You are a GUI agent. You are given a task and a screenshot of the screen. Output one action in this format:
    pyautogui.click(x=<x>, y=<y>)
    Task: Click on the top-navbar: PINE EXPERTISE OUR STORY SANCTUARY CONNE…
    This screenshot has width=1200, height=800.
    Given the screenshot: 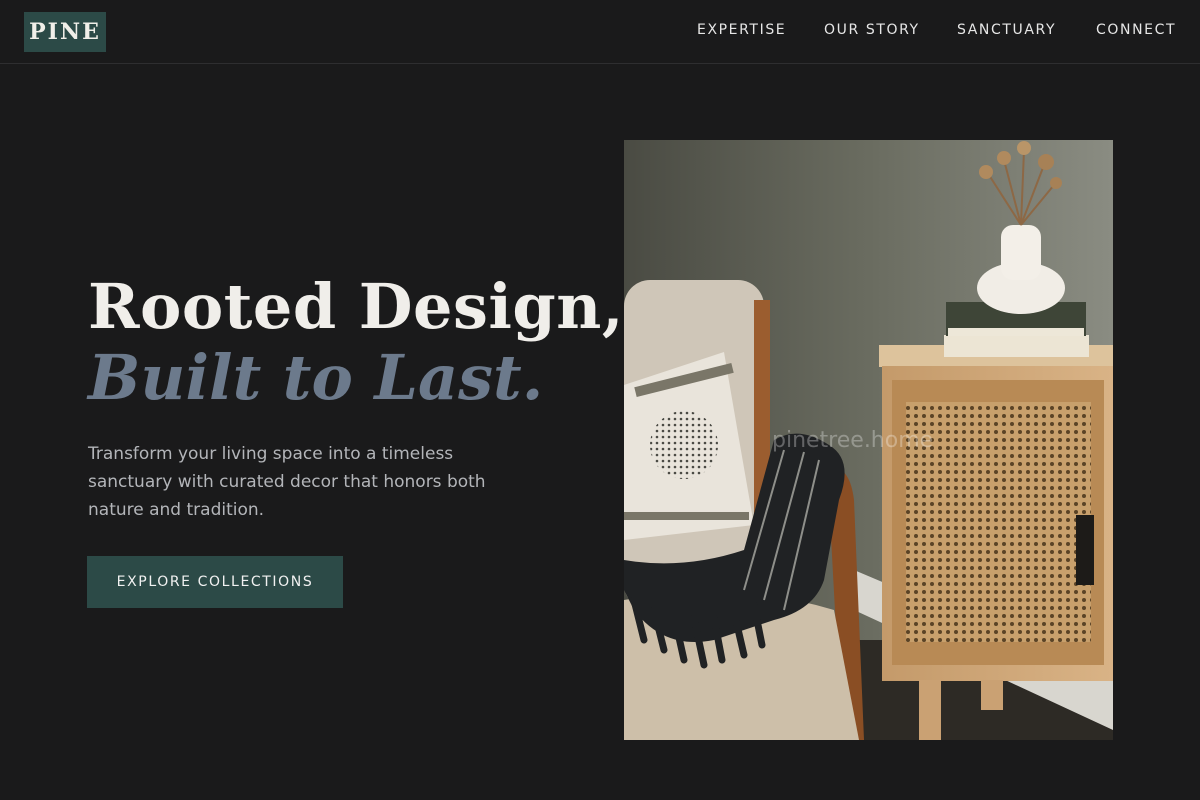 What is the action you would take?
    pyautogui.click(x=600, y=32)
    